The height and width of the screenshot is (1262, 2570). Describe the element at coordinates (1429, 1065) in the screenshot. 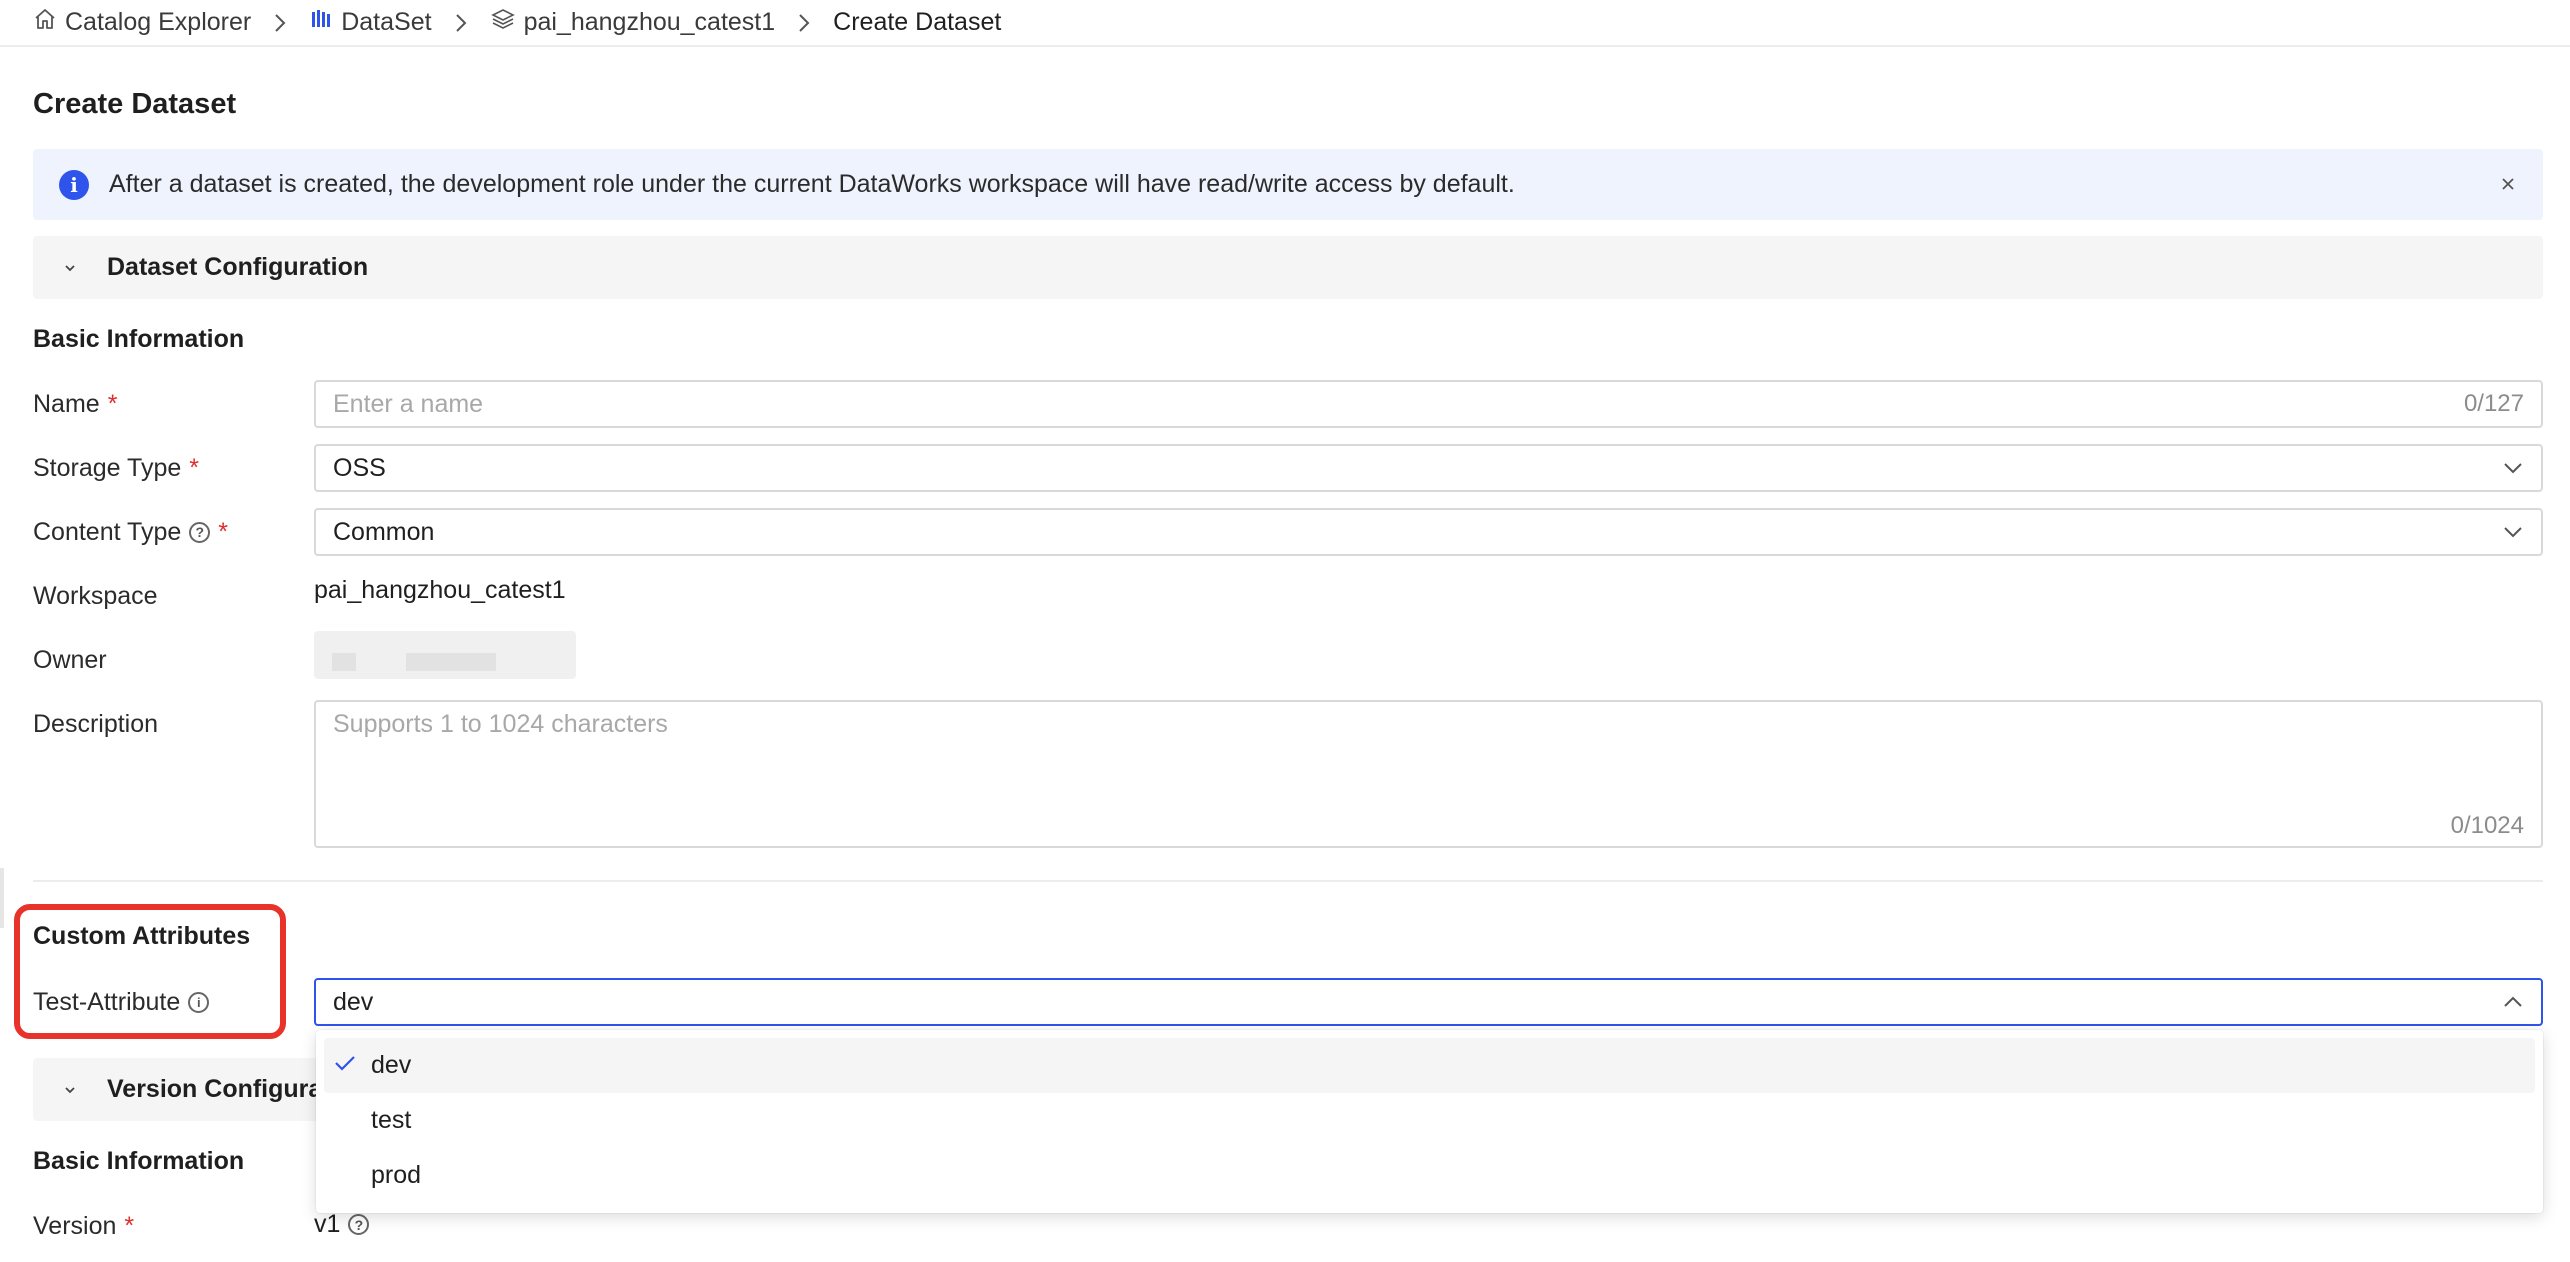

I see `dropdown-option-dev: dev` at that location.